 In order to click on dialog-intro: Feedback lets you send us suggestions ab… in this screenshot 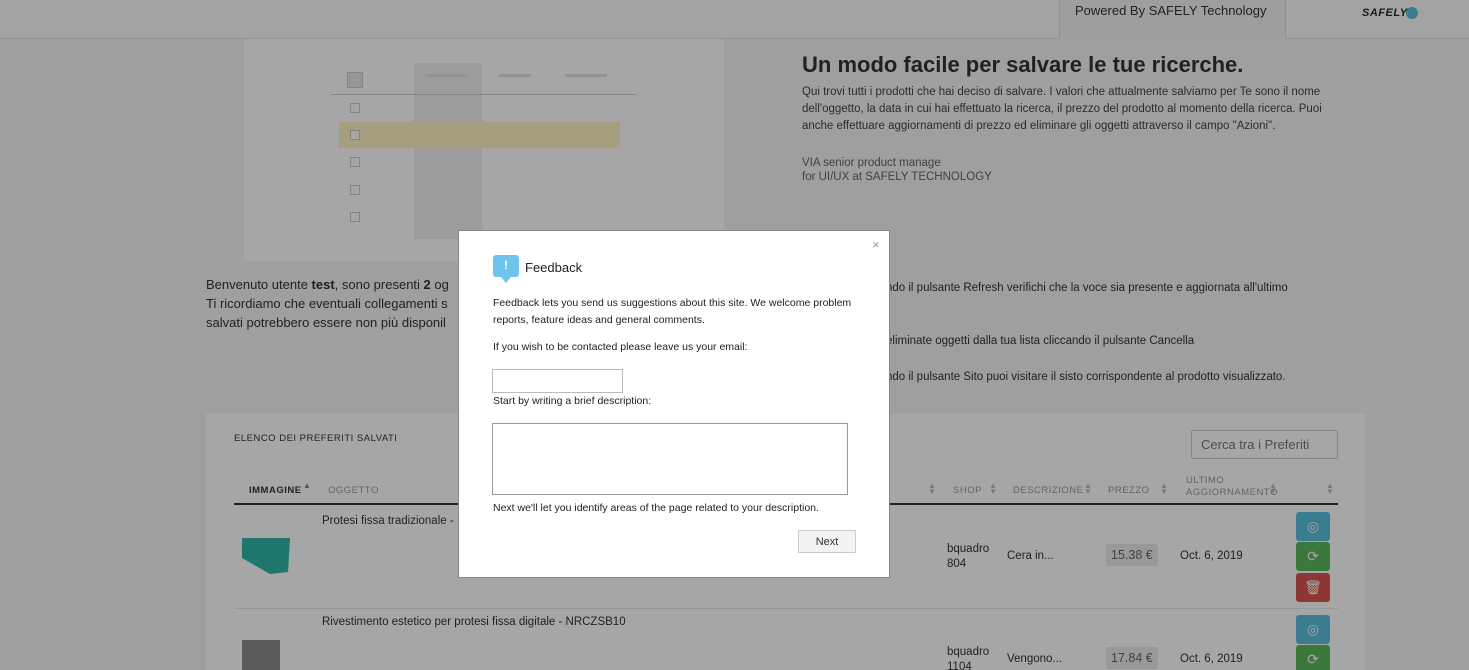, I will do `click(672, 311)`.